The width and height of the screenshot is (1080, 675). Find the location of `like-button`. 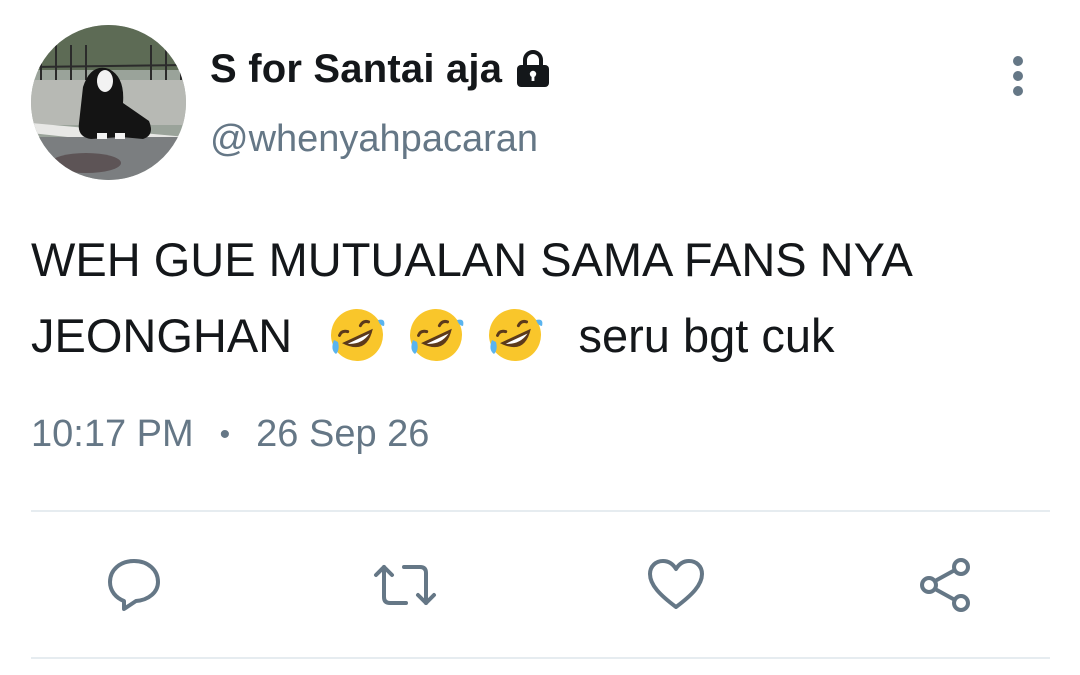

like-button is located at coordinates (676, 585).